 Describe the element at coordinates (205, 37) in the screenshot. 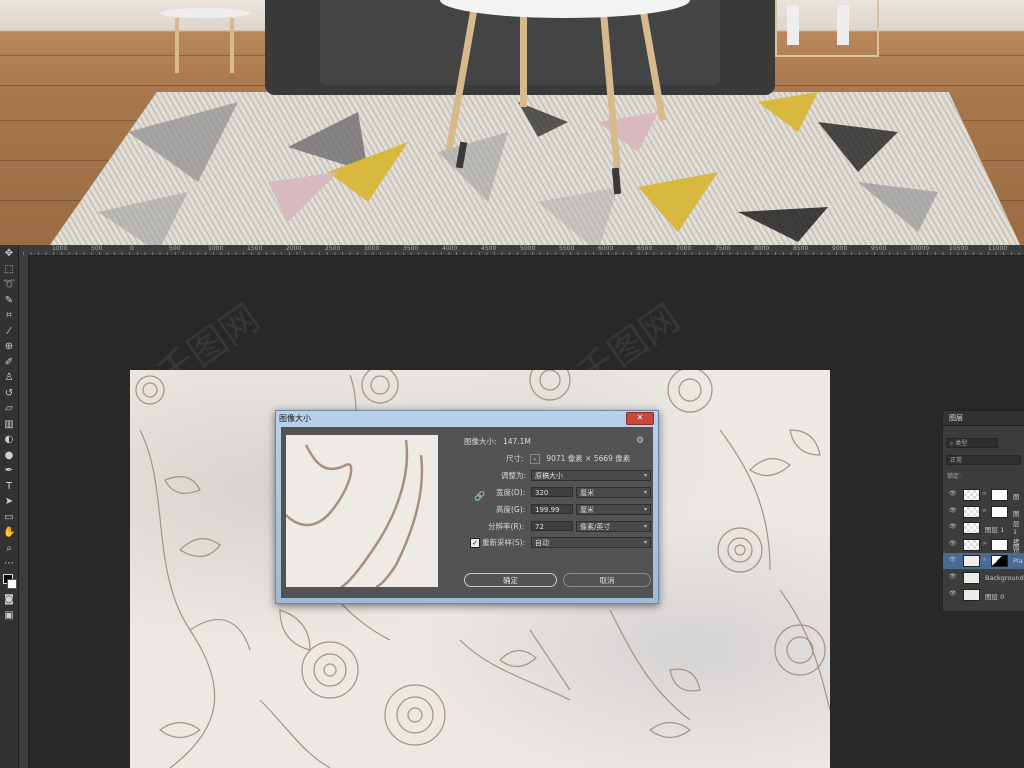

I see `side-stool` at that location.